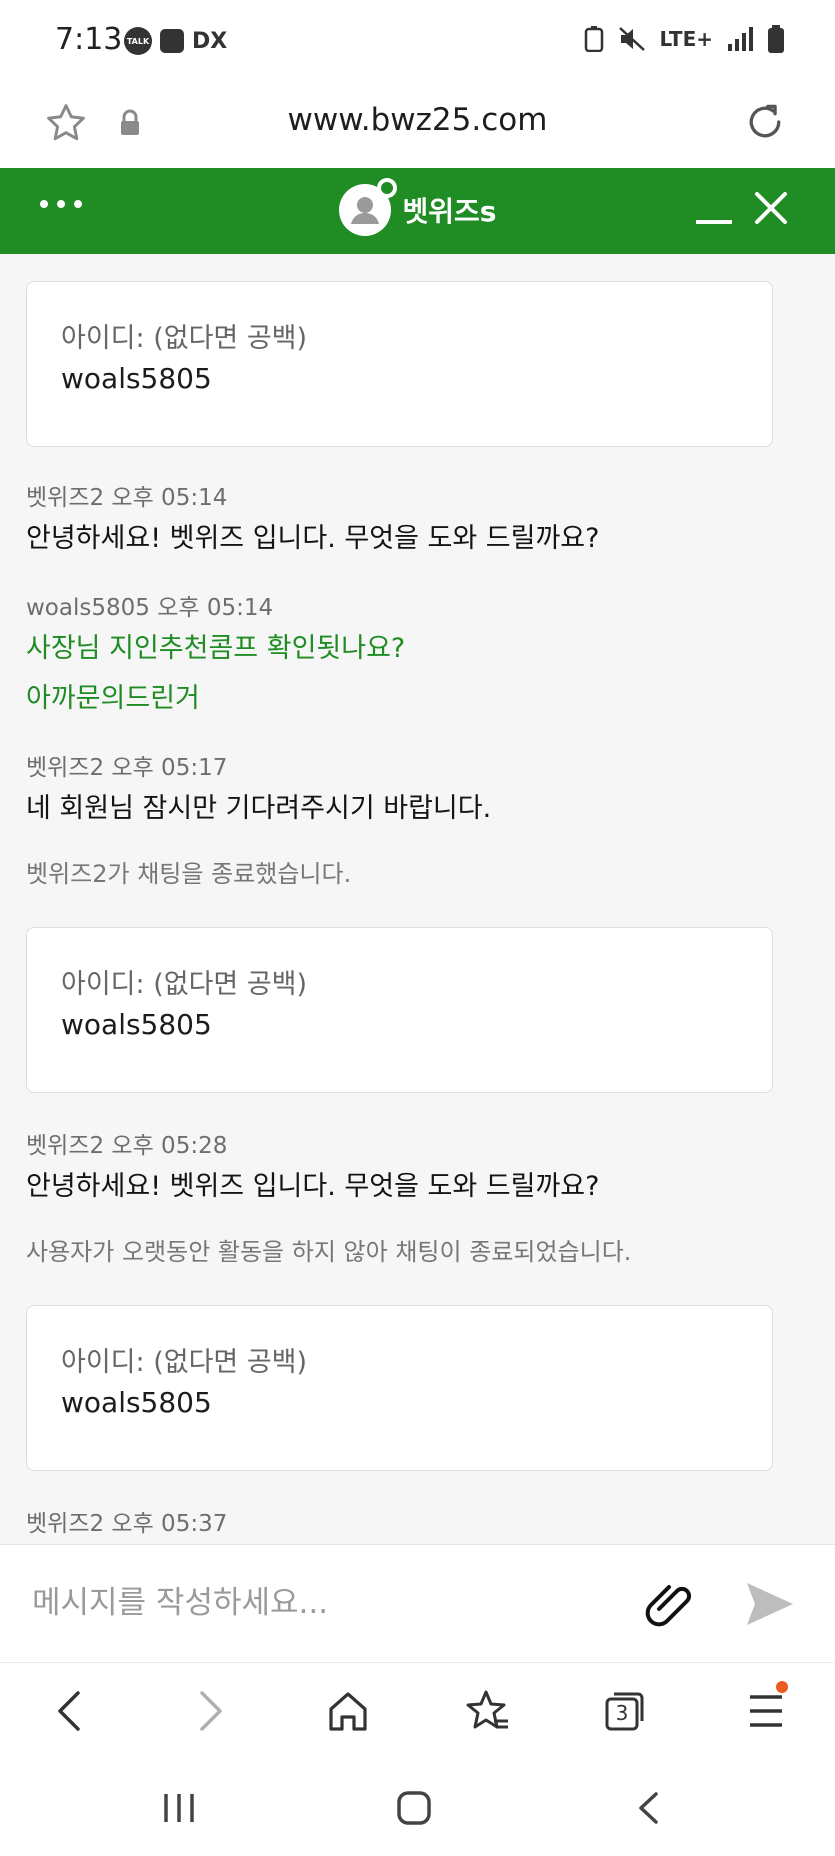 This screenshot has width=835, height=1856. What do you see at coordinates (216, 648) in the screenshot?
I see `user-message: 사장님 지인추천콤프 확인됫나요?` at bounding box center [216, 648].